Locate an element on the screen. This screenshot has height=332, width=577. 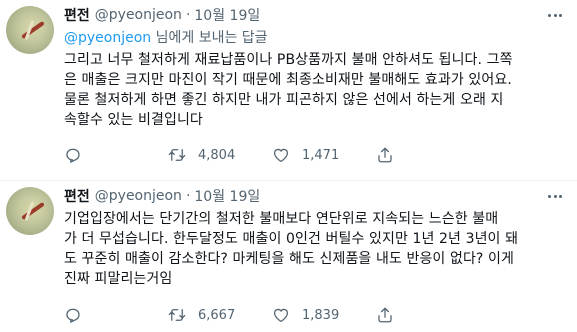
retweet-count: 6,667 is located at coordinates (217, 315).